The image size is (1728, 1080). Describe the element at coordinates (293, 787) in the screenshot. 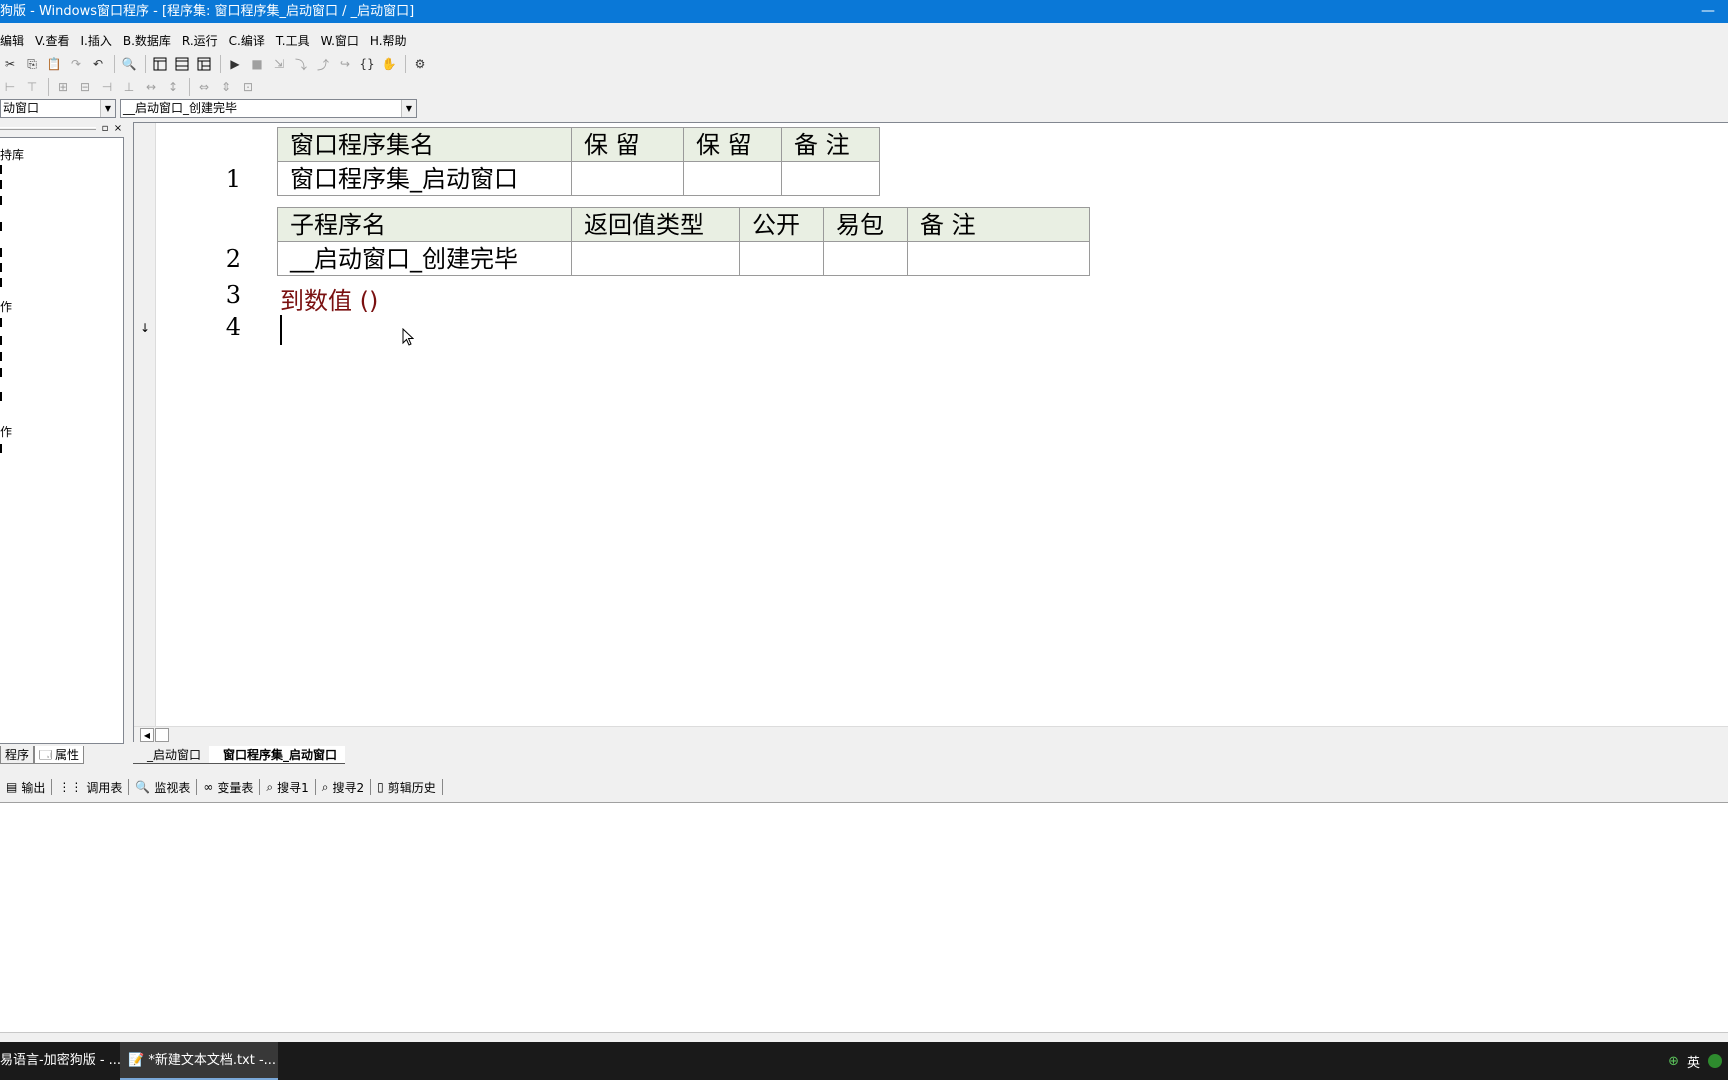

I see `tab-search1-label: 搜寻1` at that location.